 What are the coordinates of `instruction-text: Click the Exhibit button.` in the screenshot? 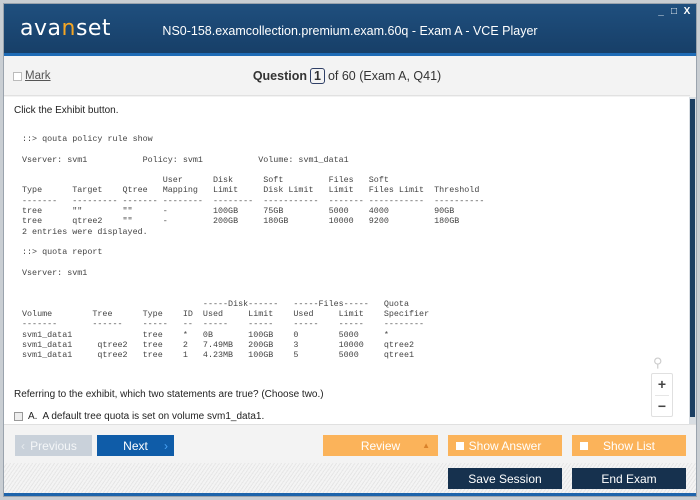 It's located at (66, 110).